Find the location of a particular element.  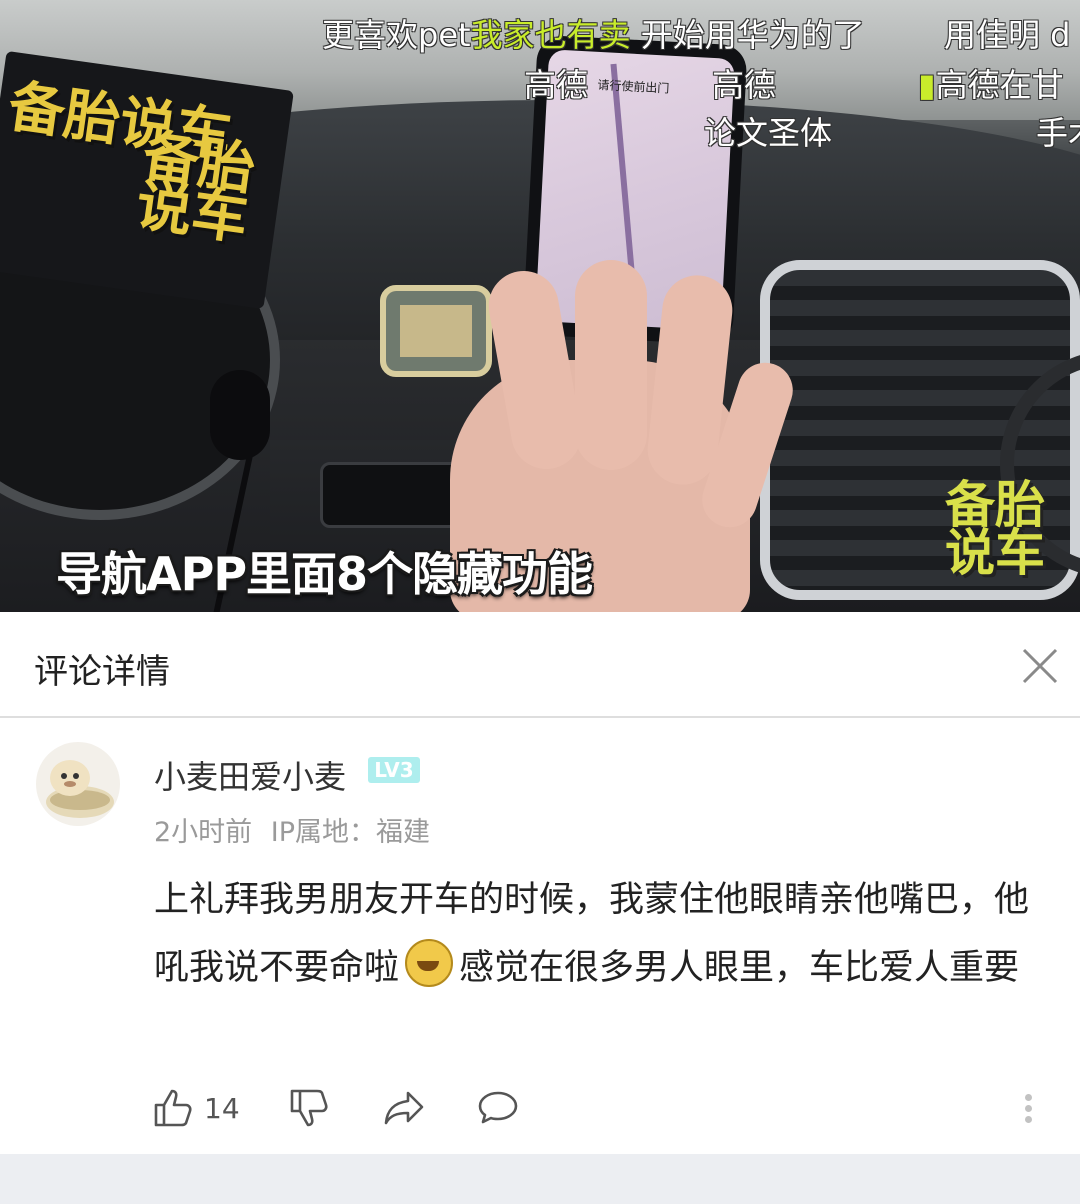

share-button is located at coordinates (404, 1108).